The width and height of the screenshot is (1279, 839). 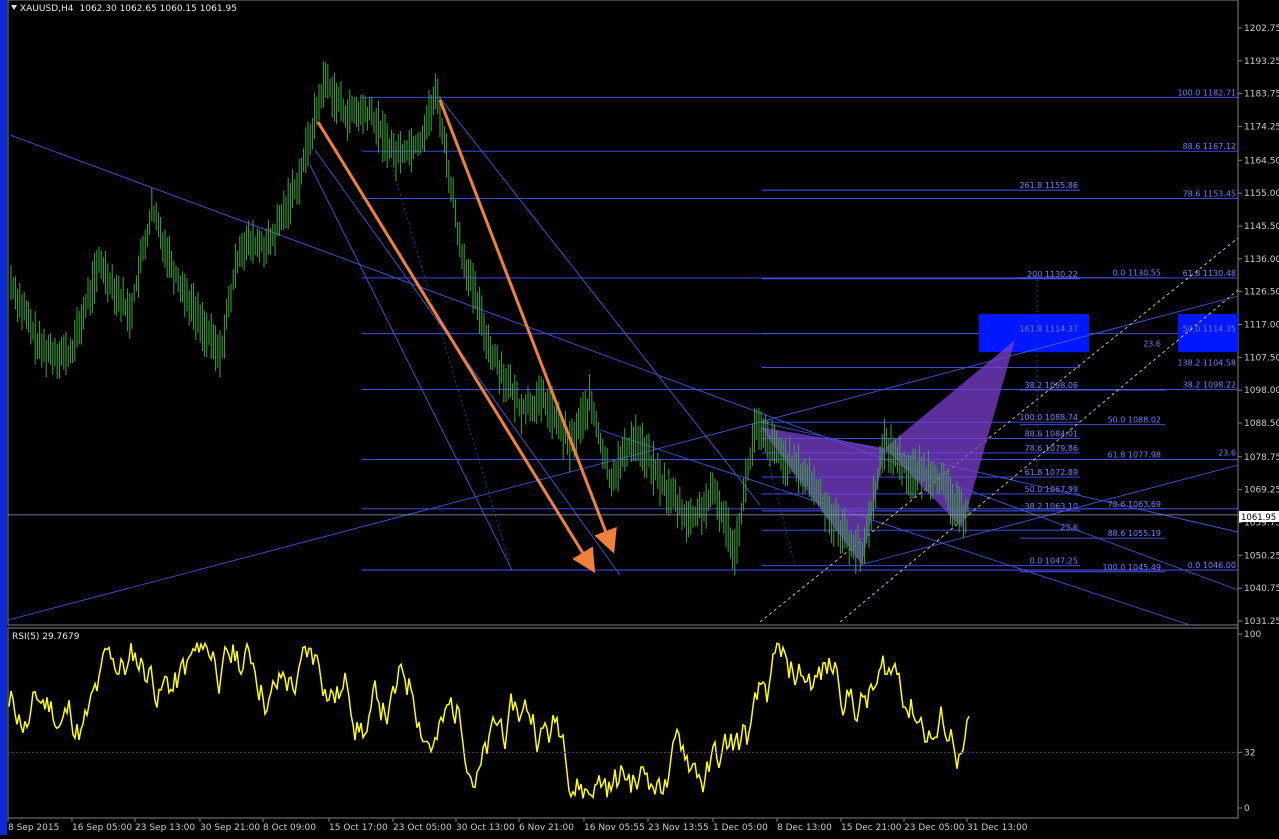 What do you see at coordinates (1261, 194) in the screenshot?
I see `price-tick-label: 1155.00` at bounding box center [1261, 194].